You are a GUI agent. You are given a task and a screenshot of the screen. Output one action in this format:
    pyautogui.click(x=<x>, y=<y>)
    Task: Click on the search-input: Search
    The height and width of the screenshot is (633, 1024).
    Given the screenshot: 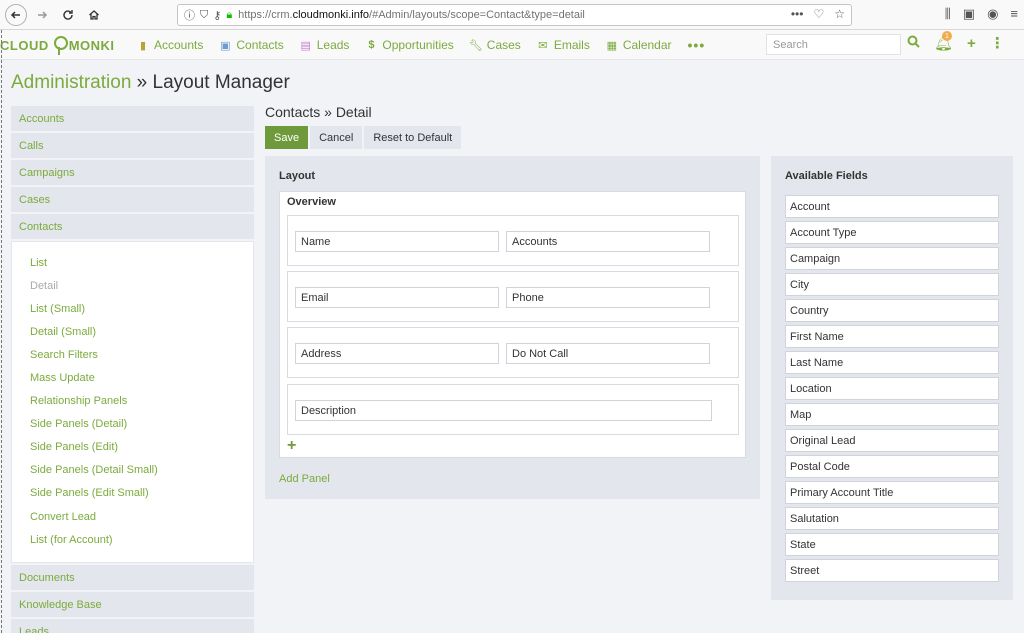 What is the action you would take?
    pyautogui.click(x=833, y=44)
    